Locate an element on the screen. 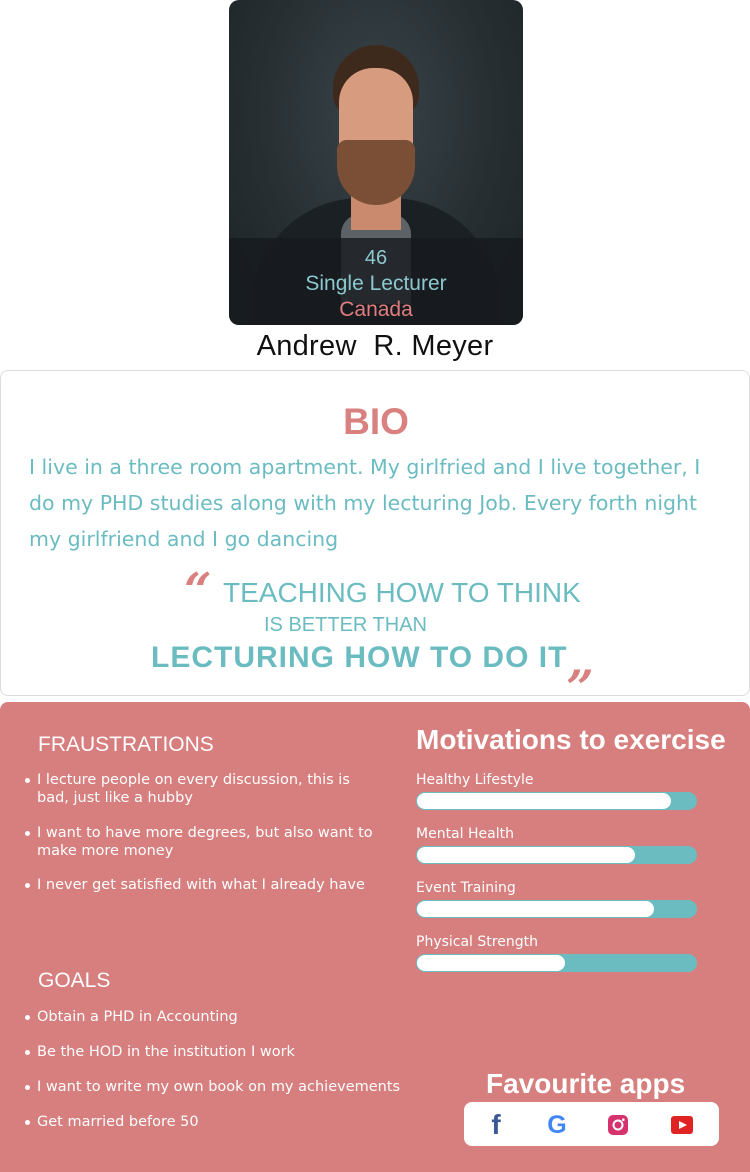  instagram-icon is located at coordinates (618, 1125).